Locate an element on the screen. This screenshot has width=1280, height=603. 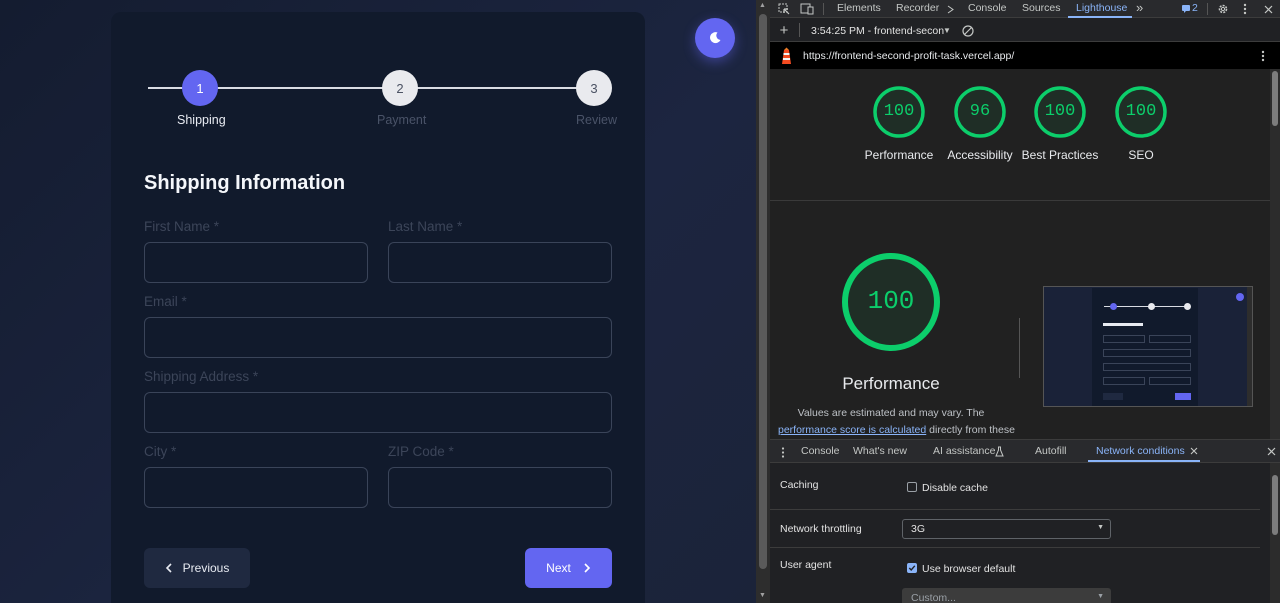
final-screenshot-thumbnail is located at coordinates (1148, 346).